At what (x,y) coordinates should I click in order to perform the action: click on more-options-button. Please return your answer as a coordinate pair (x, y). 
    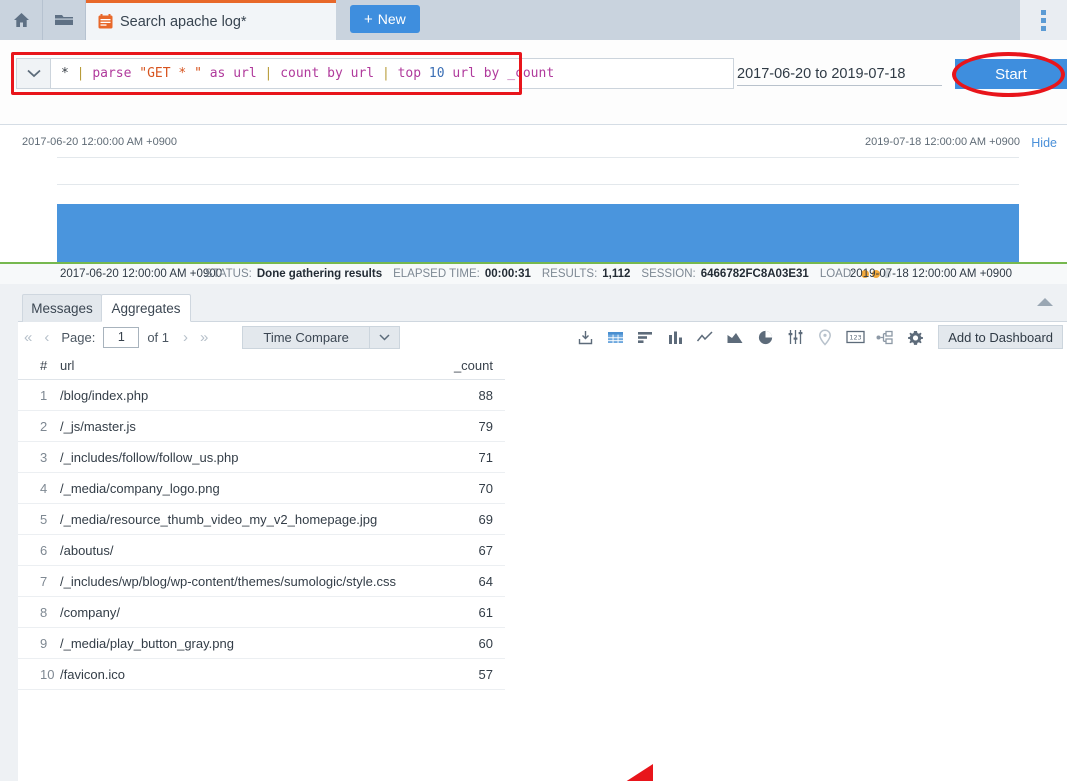
    Looking at the image, I should click on (1043, 20).